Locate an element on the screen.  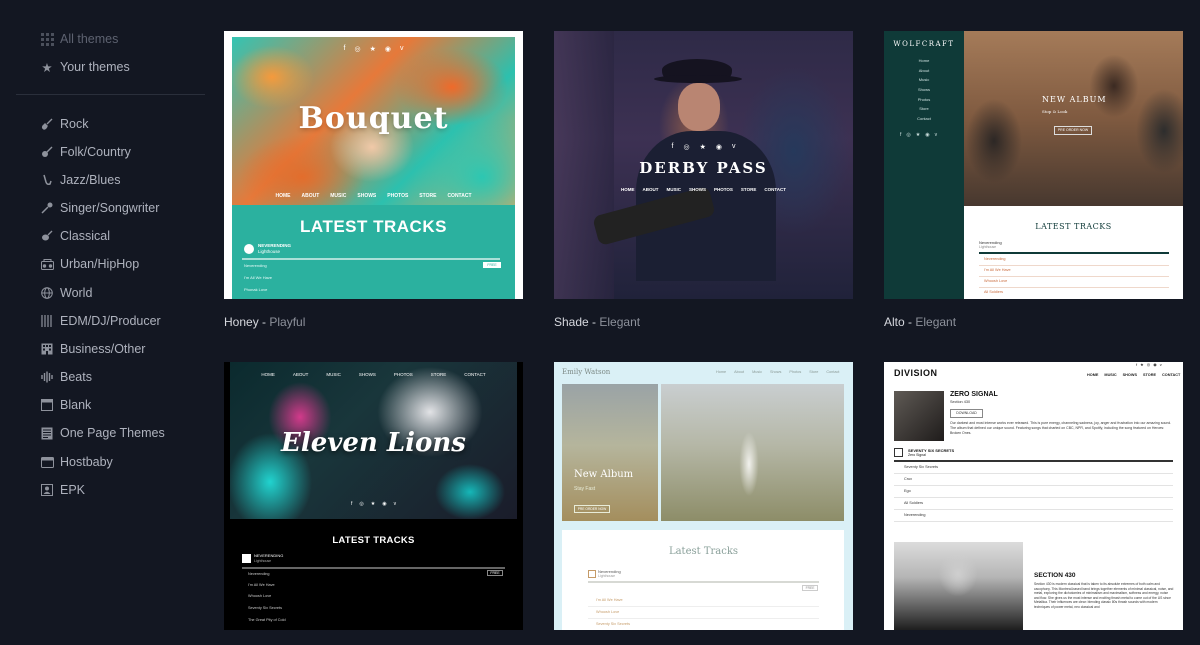
track-item: Whoosh Love is located at coordinates (260, 596).